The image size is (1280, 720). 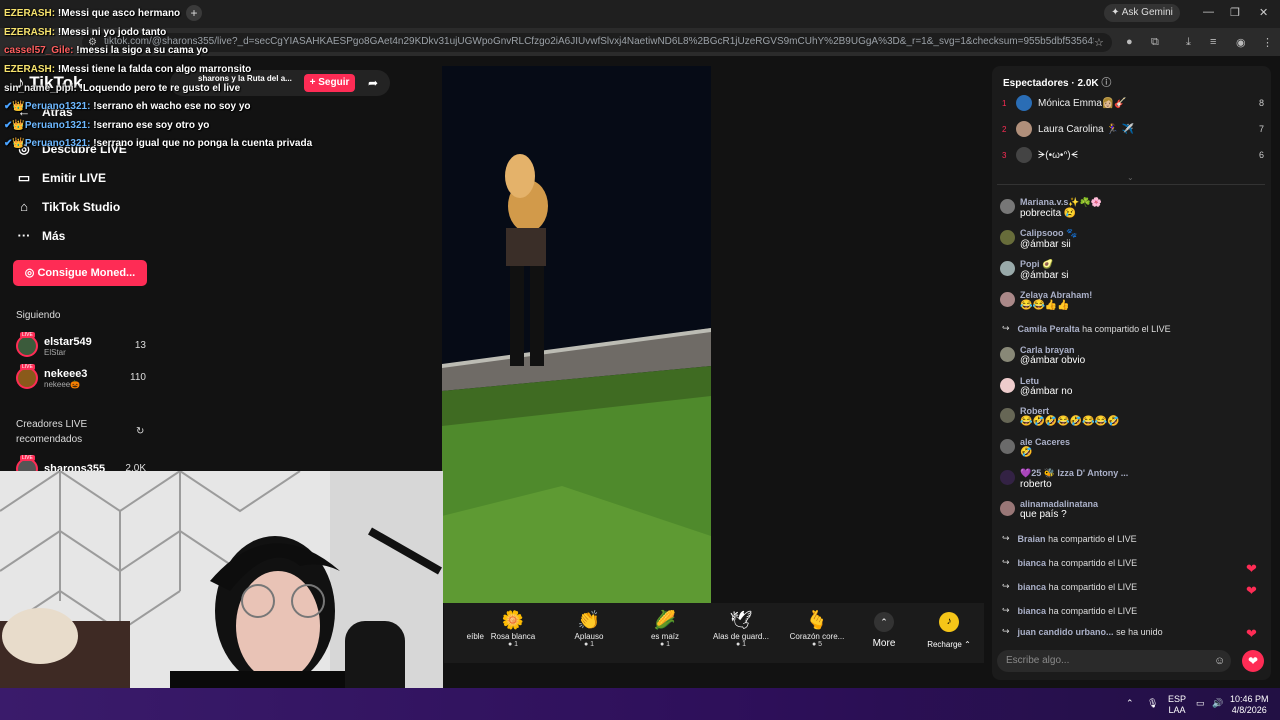 I want to click on gift-item: 🌼 Rosa blanca ● 1, so click(x=513, y=628).